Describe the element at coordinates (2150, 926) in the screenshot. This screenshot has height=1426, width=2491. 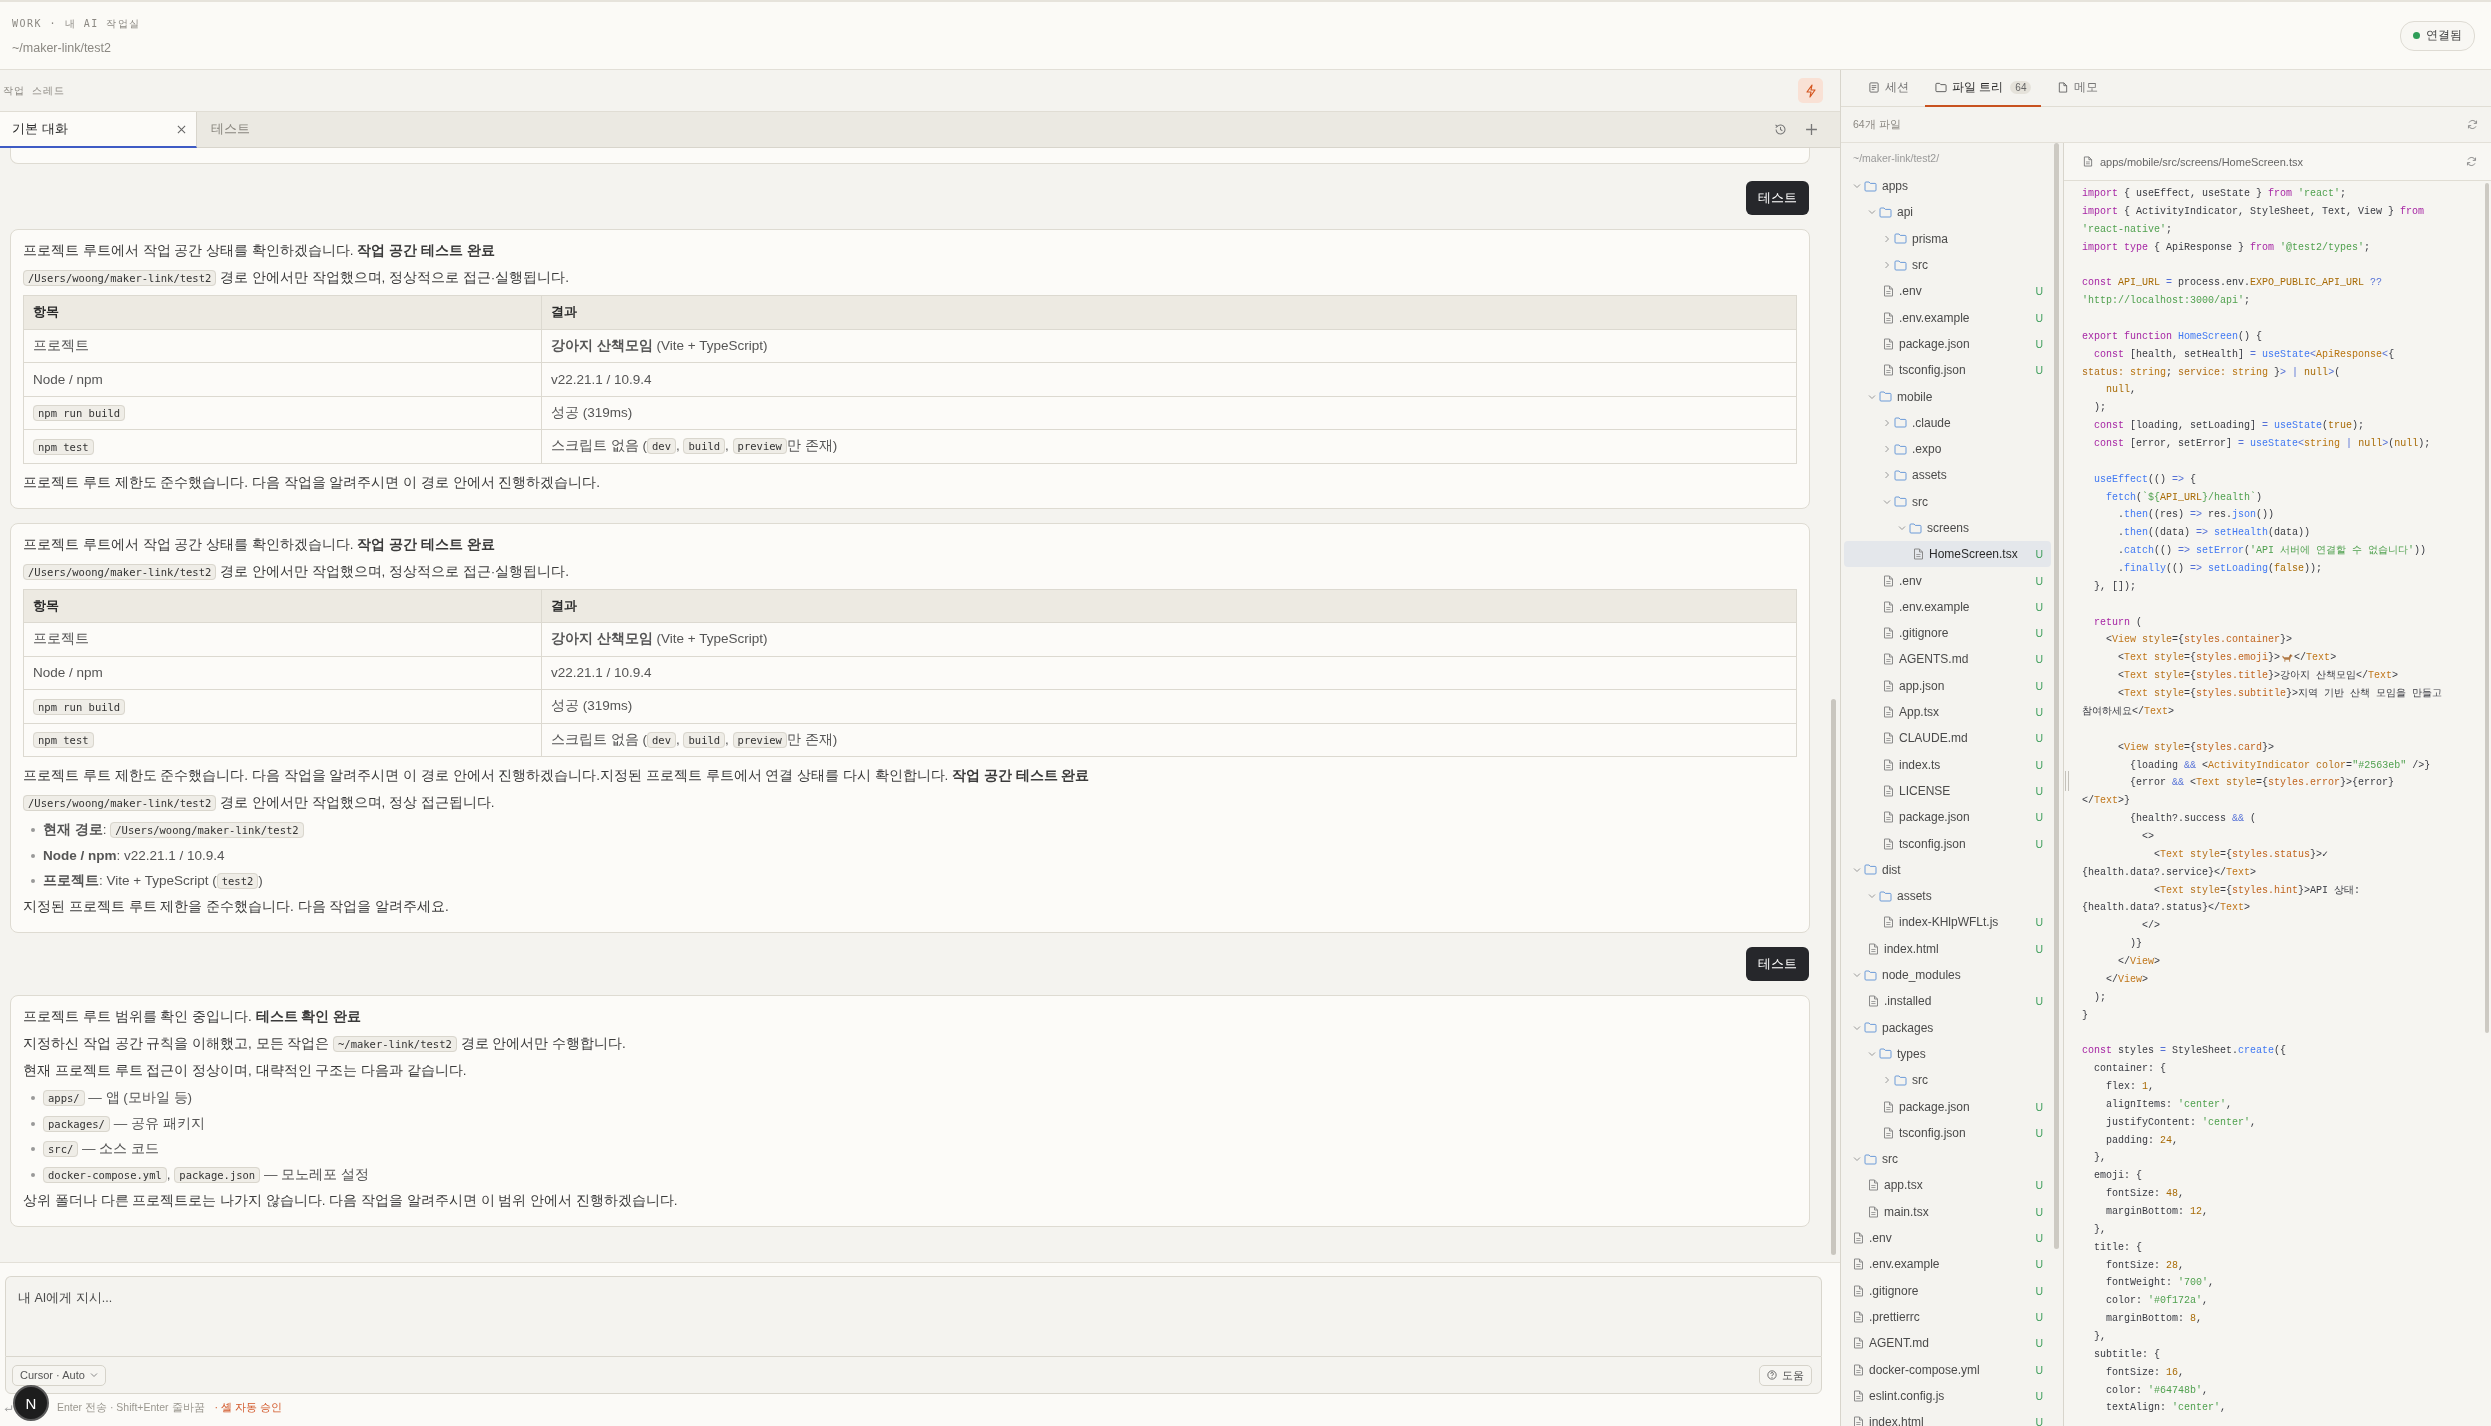
I see `code-line: </>` at that location.